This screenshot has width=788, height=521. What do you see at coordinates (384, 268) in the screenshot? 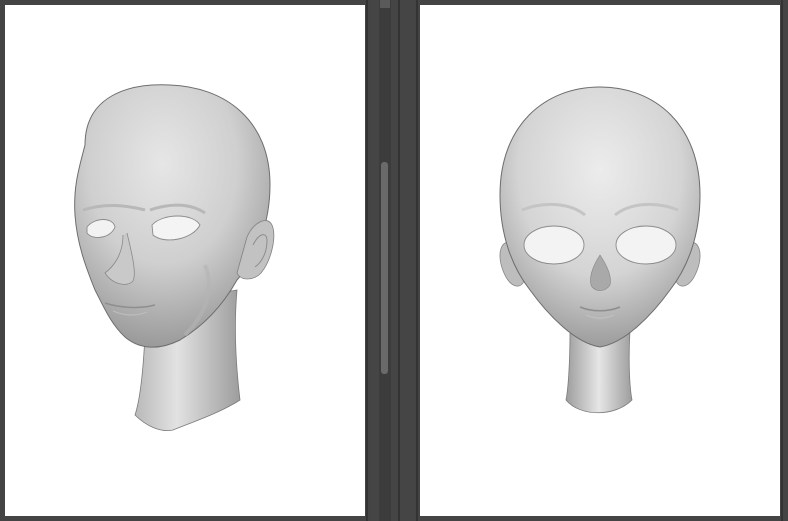
I see `vertical-scrollbar-thumb` at bounding box center [384, 268].